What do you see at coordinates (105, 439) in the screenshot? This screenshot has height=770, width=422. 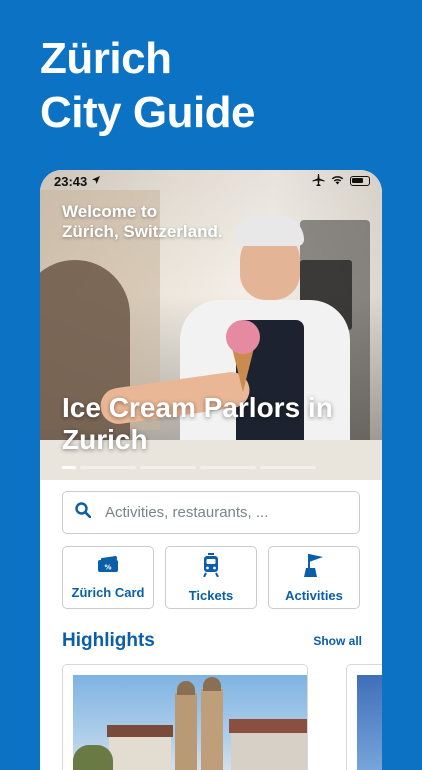 I see `hero-title-line2: Zurich` at bounding box center [105, 439].